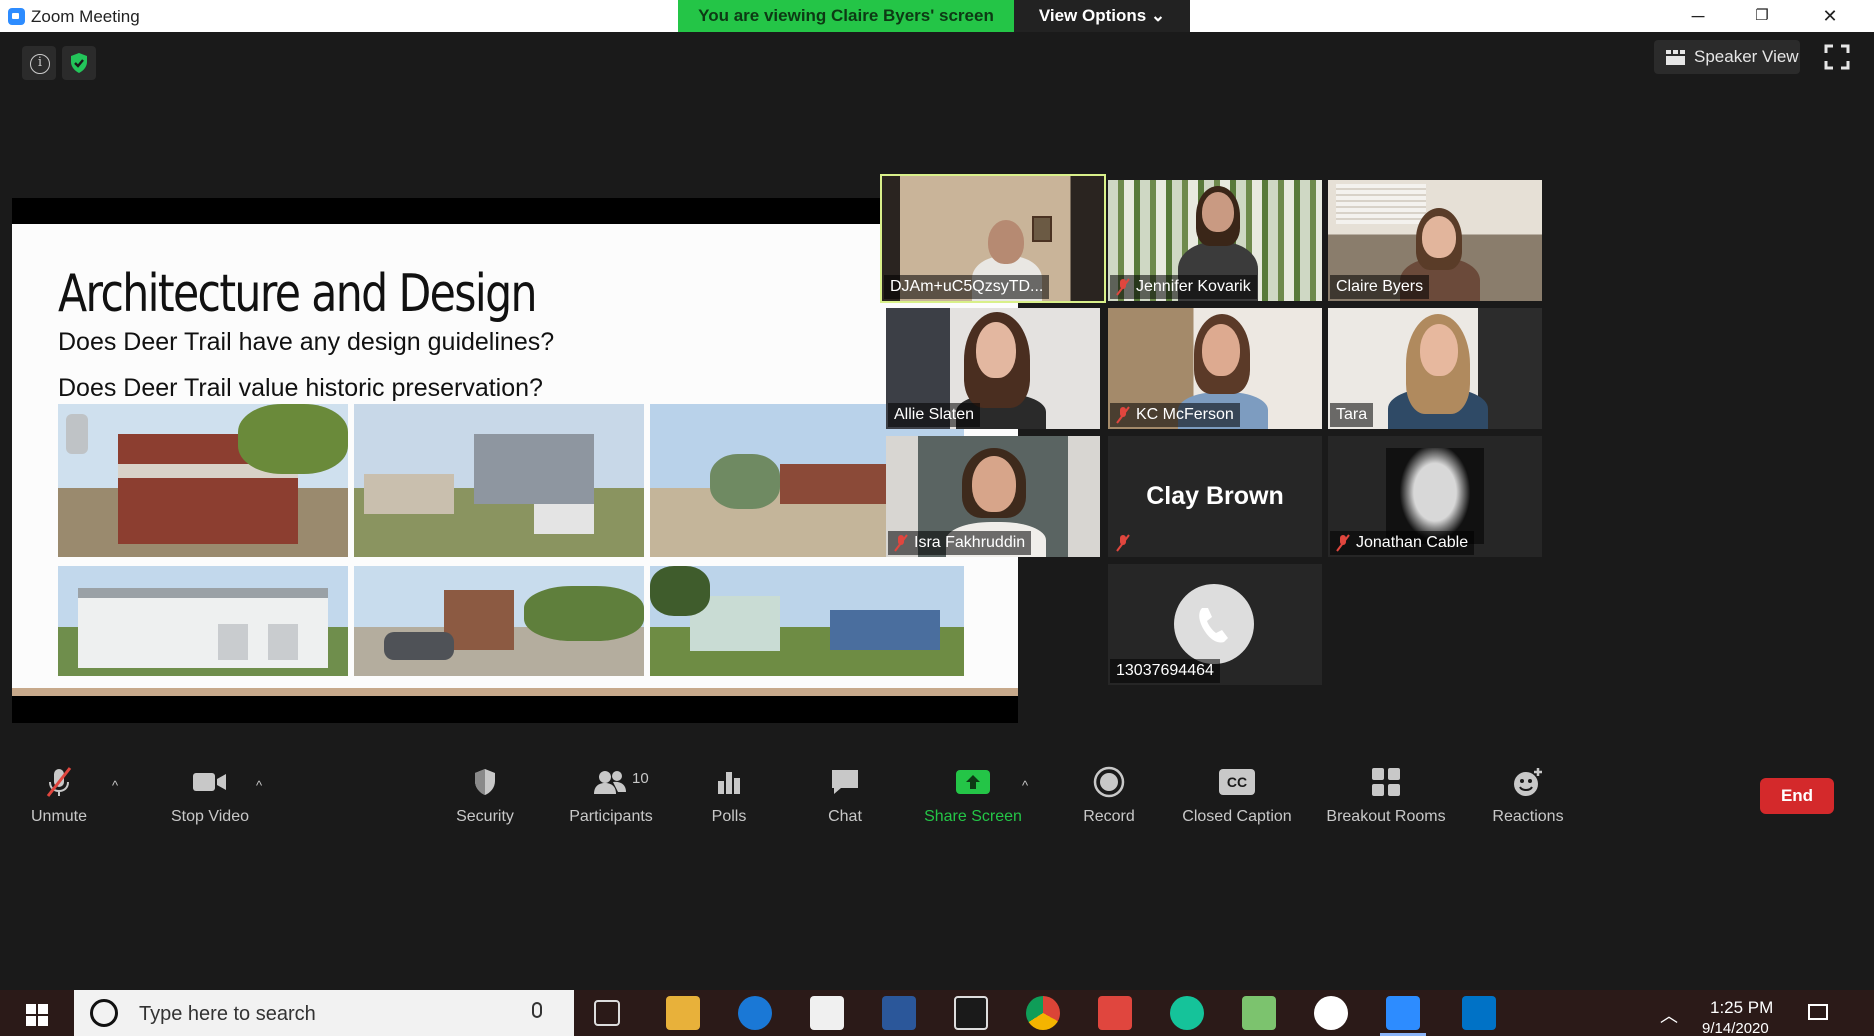 This screenshot has height=1036, width=1874. What do you see at coordinates (846, 16) in the screenshot?
I see `viewing-screen-banner: You are viewing Claire Byers' screen` at bounding box center [846, 16].